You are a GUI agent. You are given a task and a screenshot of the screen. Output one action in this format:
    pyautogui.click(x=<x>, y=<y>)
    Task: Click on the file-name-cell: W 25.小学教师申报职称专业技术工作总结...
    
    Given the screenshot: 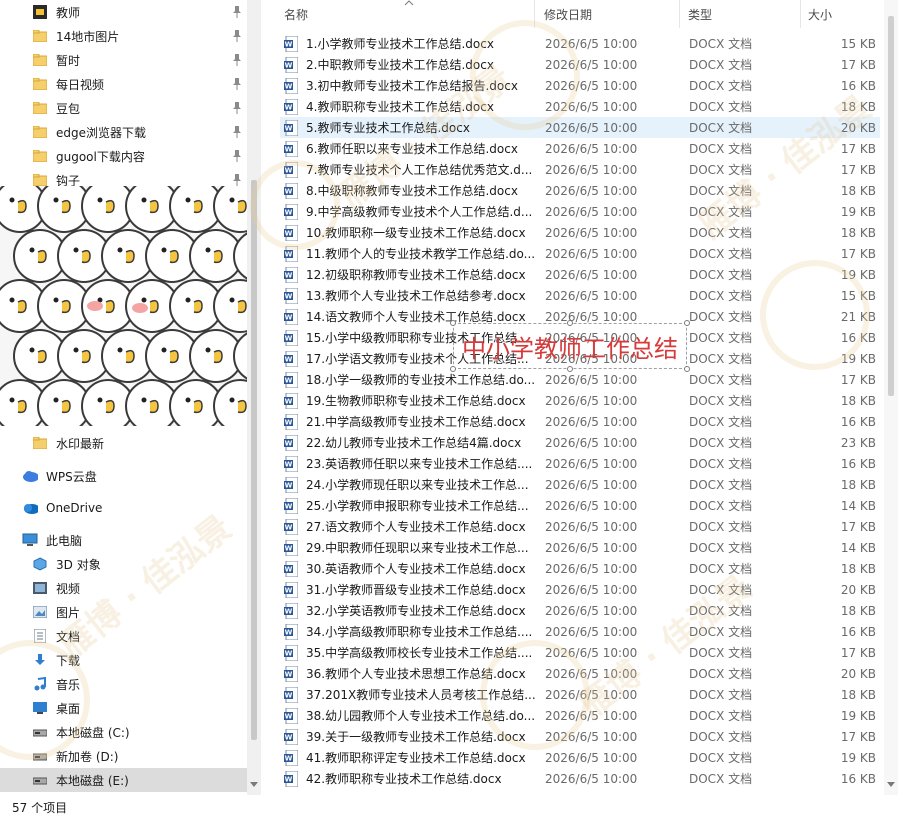 What is the action you would take?
    pyautogui.click(x=410, y=505)
    